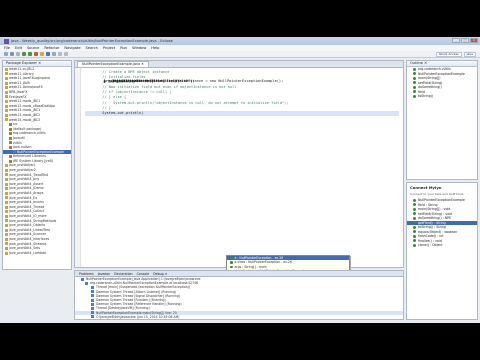 The height and width of the screenshot is (360, 480). What do you see at coordinates (6, 54) in the screenshot?
I see `new-icon` at bounding box center [6, 54].